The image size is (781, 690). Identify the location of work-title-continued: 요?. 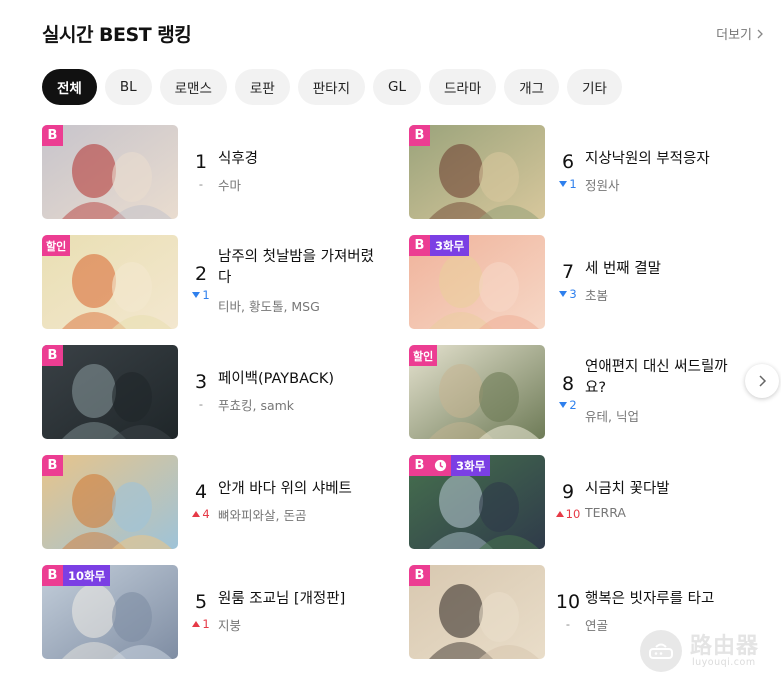
(595, 388).